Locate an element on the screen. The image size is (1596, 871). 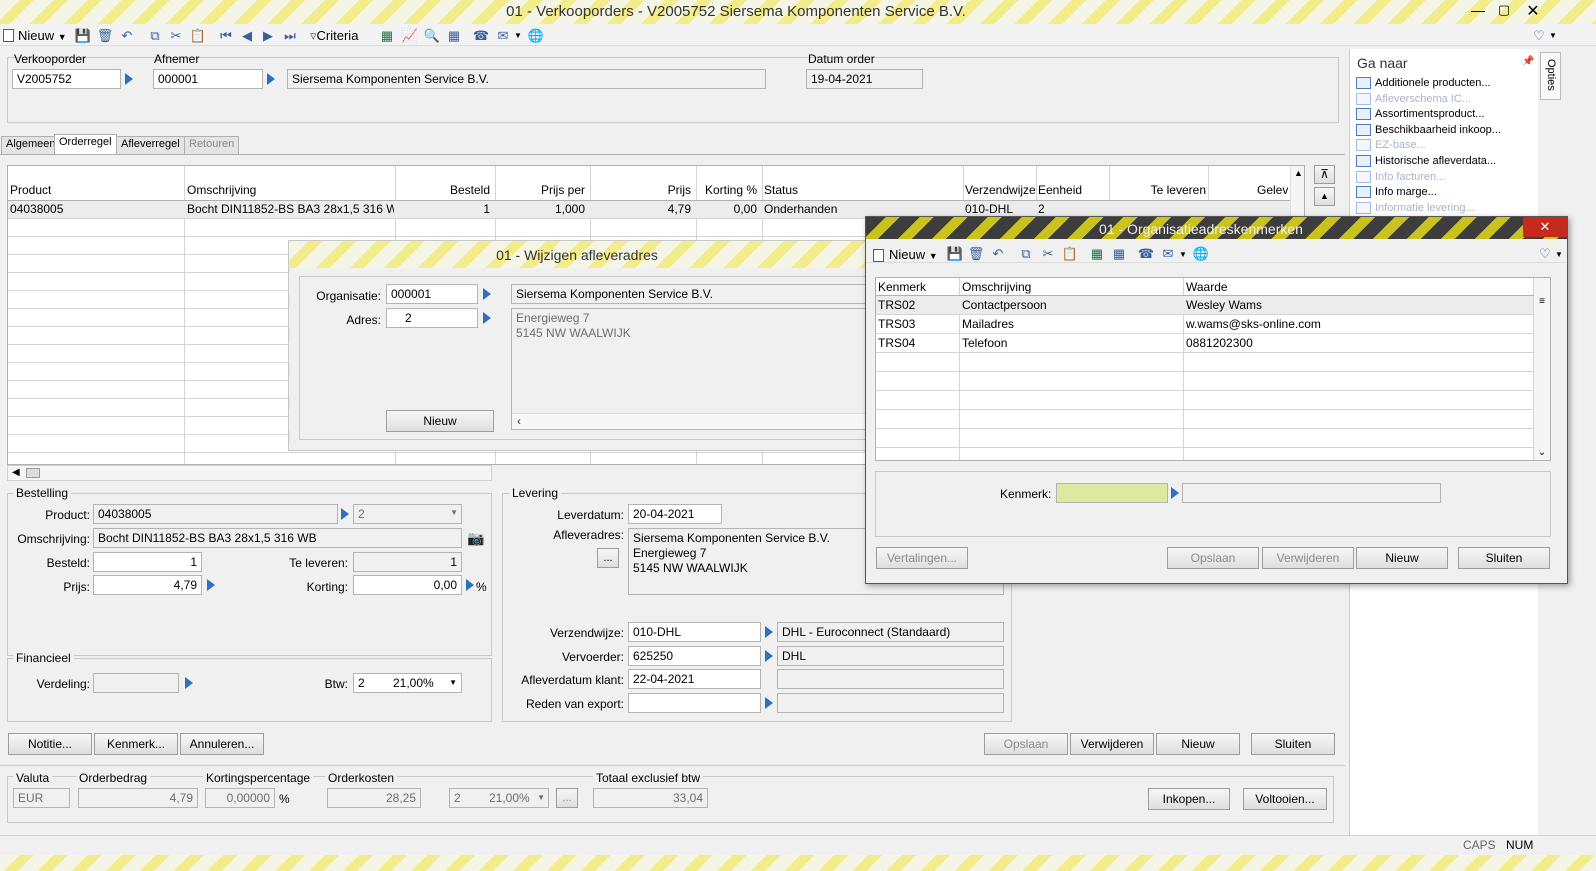
kenmerk-arrow-icon is located at coordinates (1175, 493).